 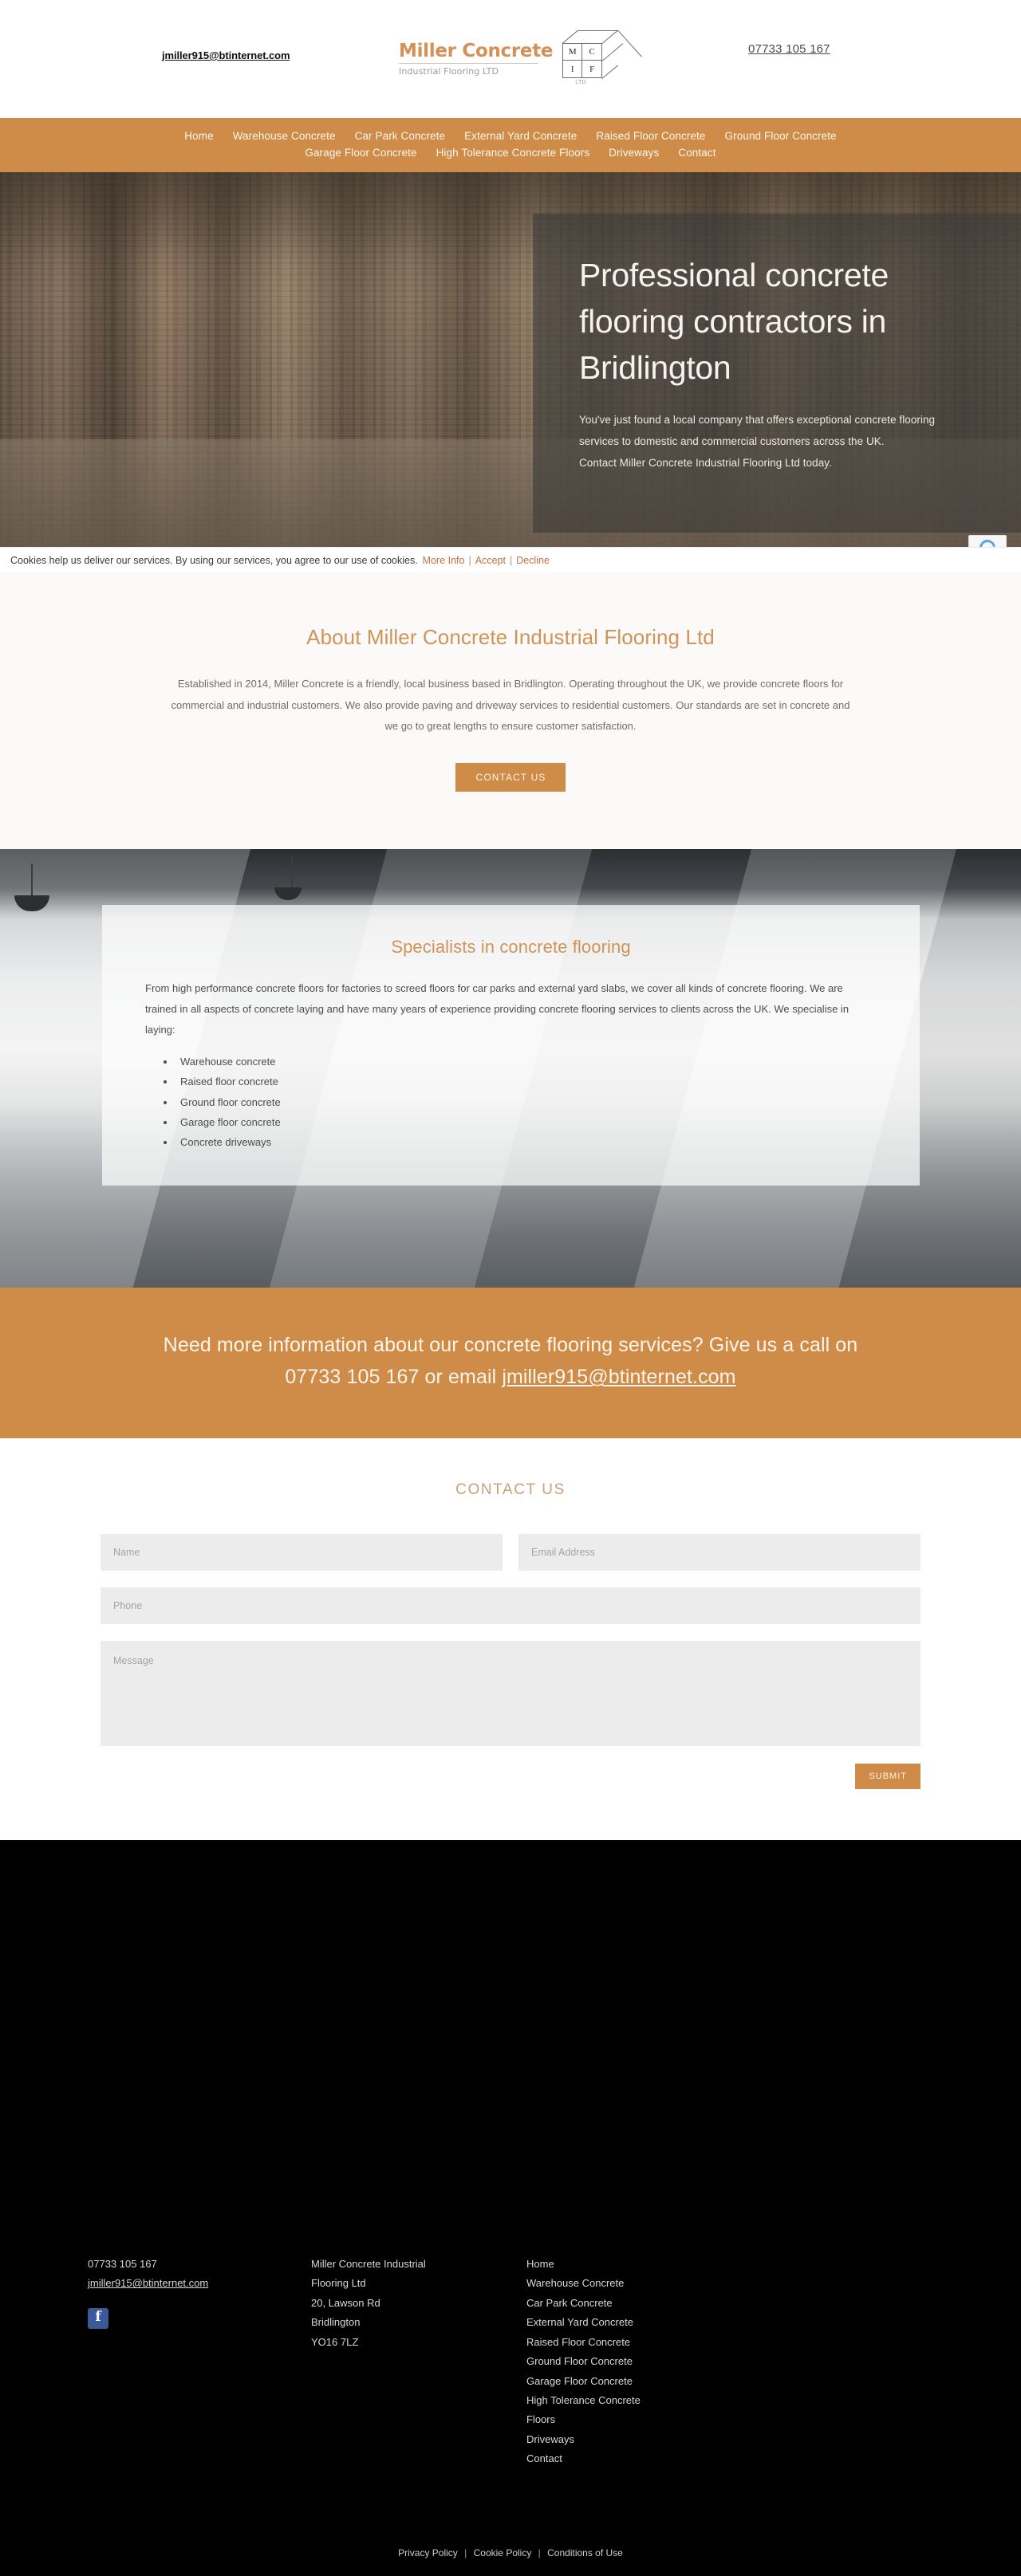 I want to click on list-item: Garage floor concrete, so click(x=526, y=1122).